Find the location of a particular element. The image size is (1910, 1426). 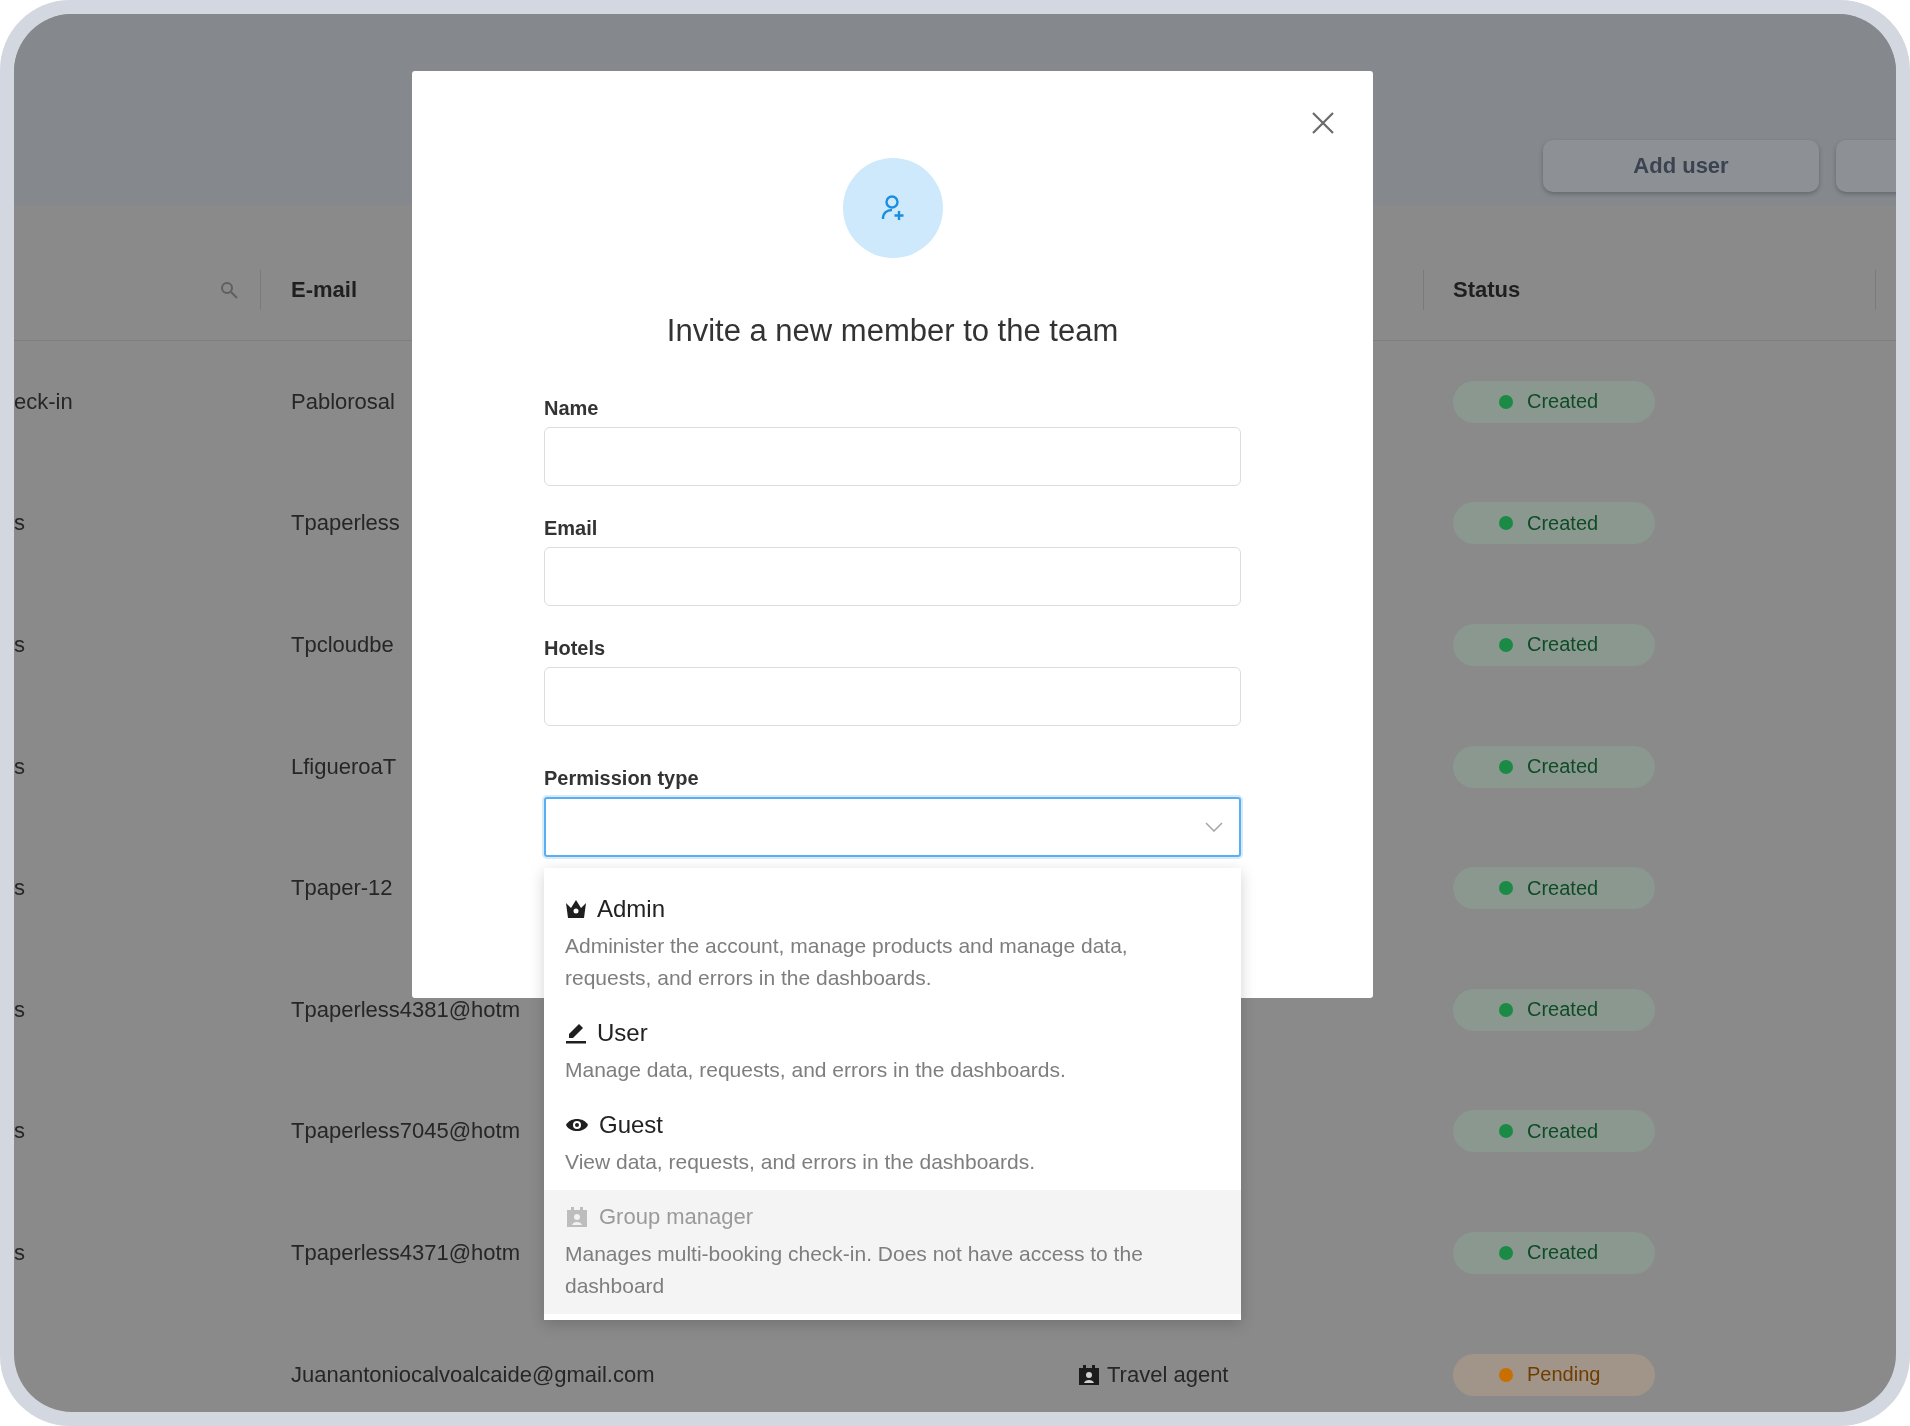

email-cell: Tpaperless7045@hotm is located at coordinates (405, 1131).